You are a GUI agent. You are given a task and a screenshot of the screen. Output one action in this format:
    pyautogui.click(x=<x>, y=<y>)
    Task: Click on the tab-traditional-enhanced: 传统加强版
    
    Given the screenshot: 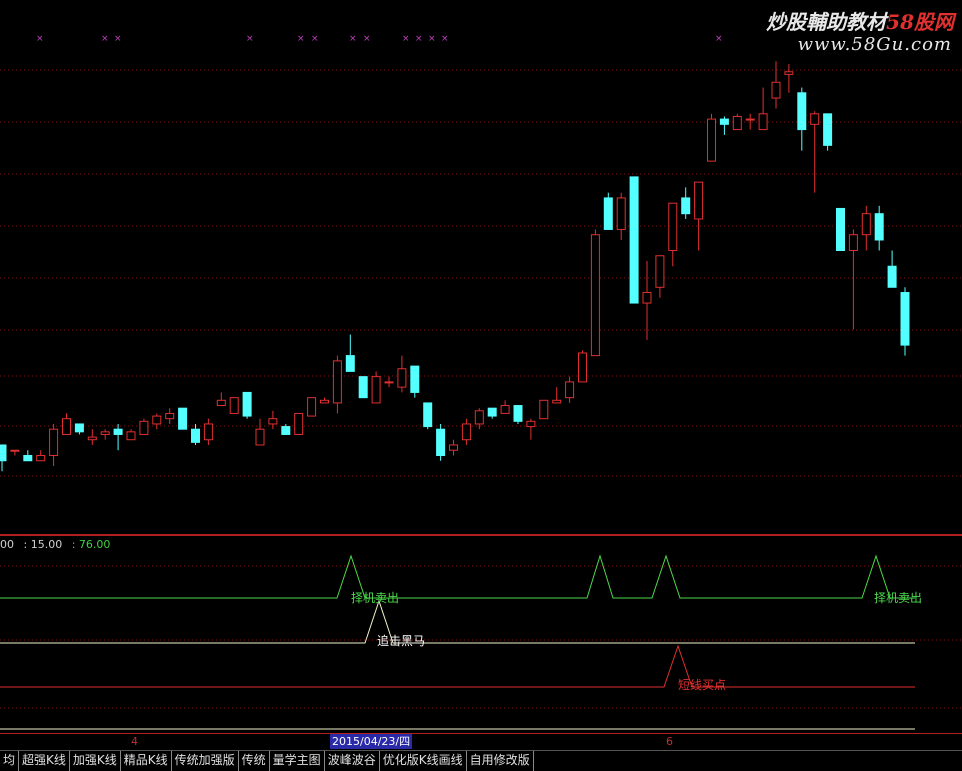 What is the action you would take?
    pyautogui.click(x=205, y=761)
    